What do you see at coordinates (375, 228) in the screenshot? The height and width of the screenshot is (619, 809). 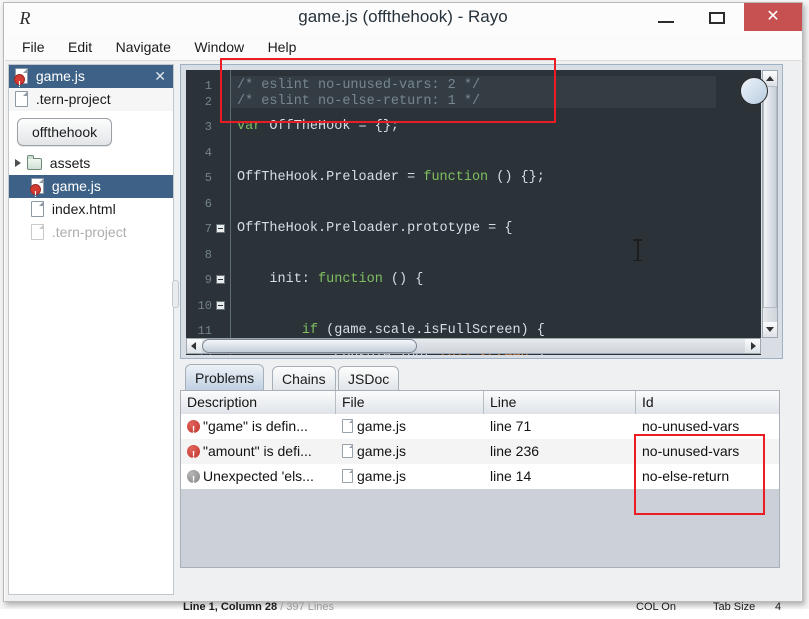 I see `code-line: OffTheHook.Preloader.prototype = {` at bounding box center [375, 228].